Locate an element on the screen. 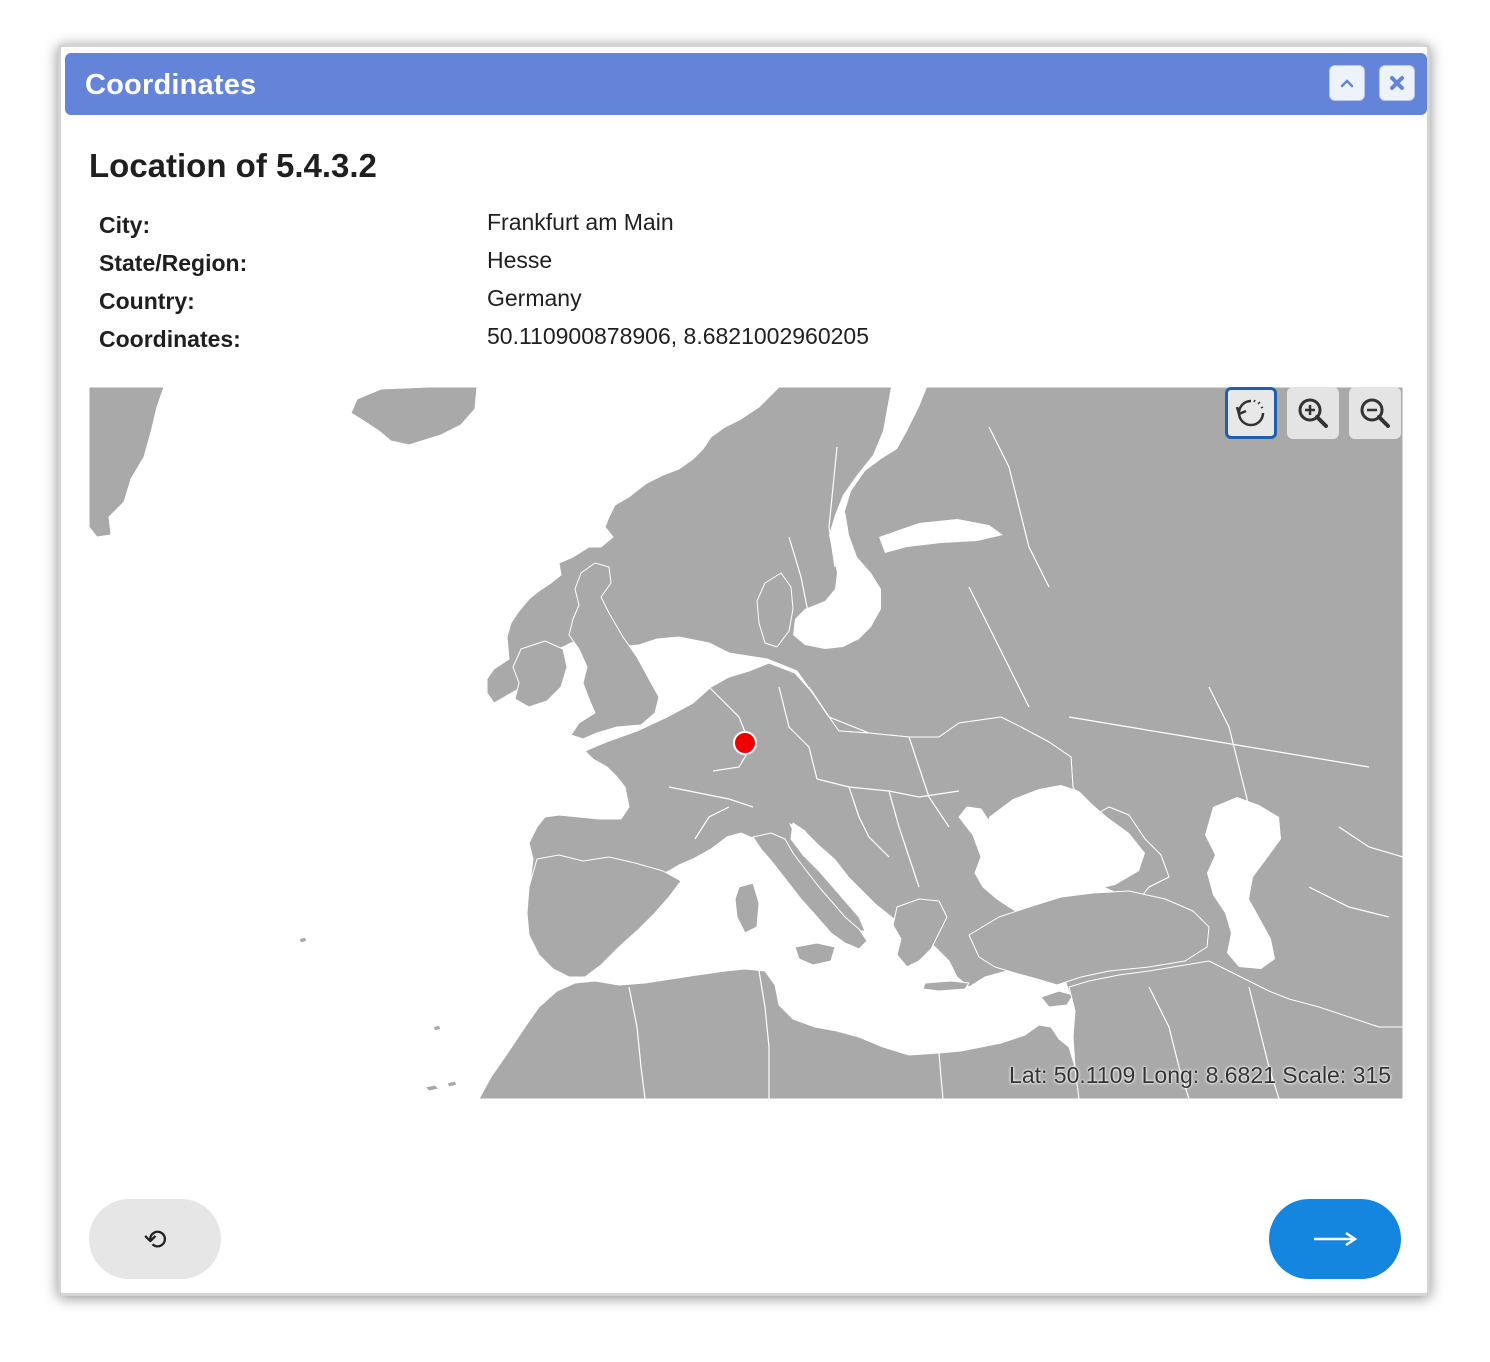  chevron-up-icon is located at coordinates (1347, 83).